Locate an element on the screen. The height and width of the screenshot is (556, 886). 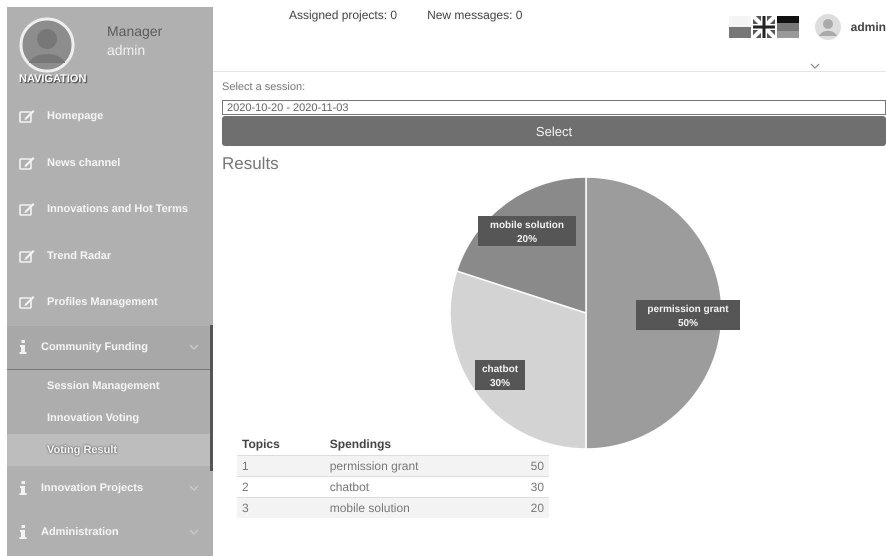
nav-group: Innovation Projects is located at coordinates (110, 488).